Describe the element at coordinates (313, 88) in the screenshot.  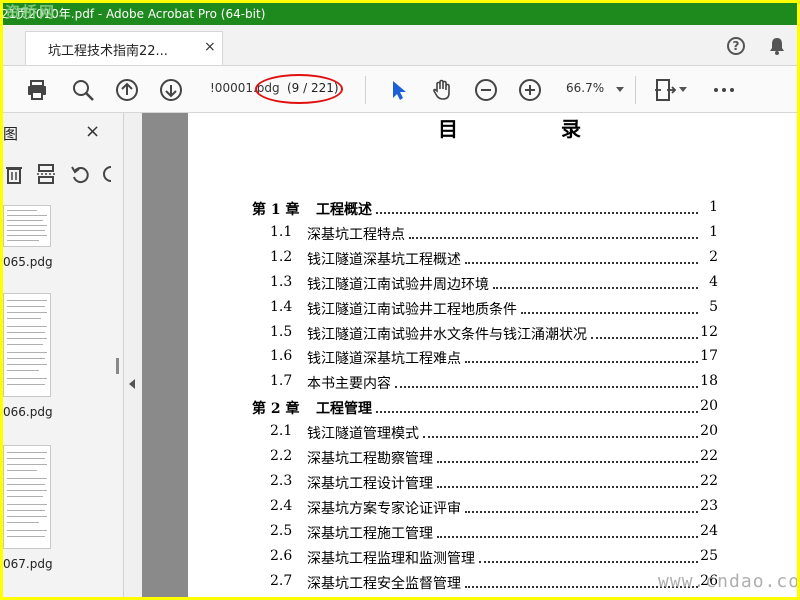
I see `page-indicator: (9 / 221)` at that location.